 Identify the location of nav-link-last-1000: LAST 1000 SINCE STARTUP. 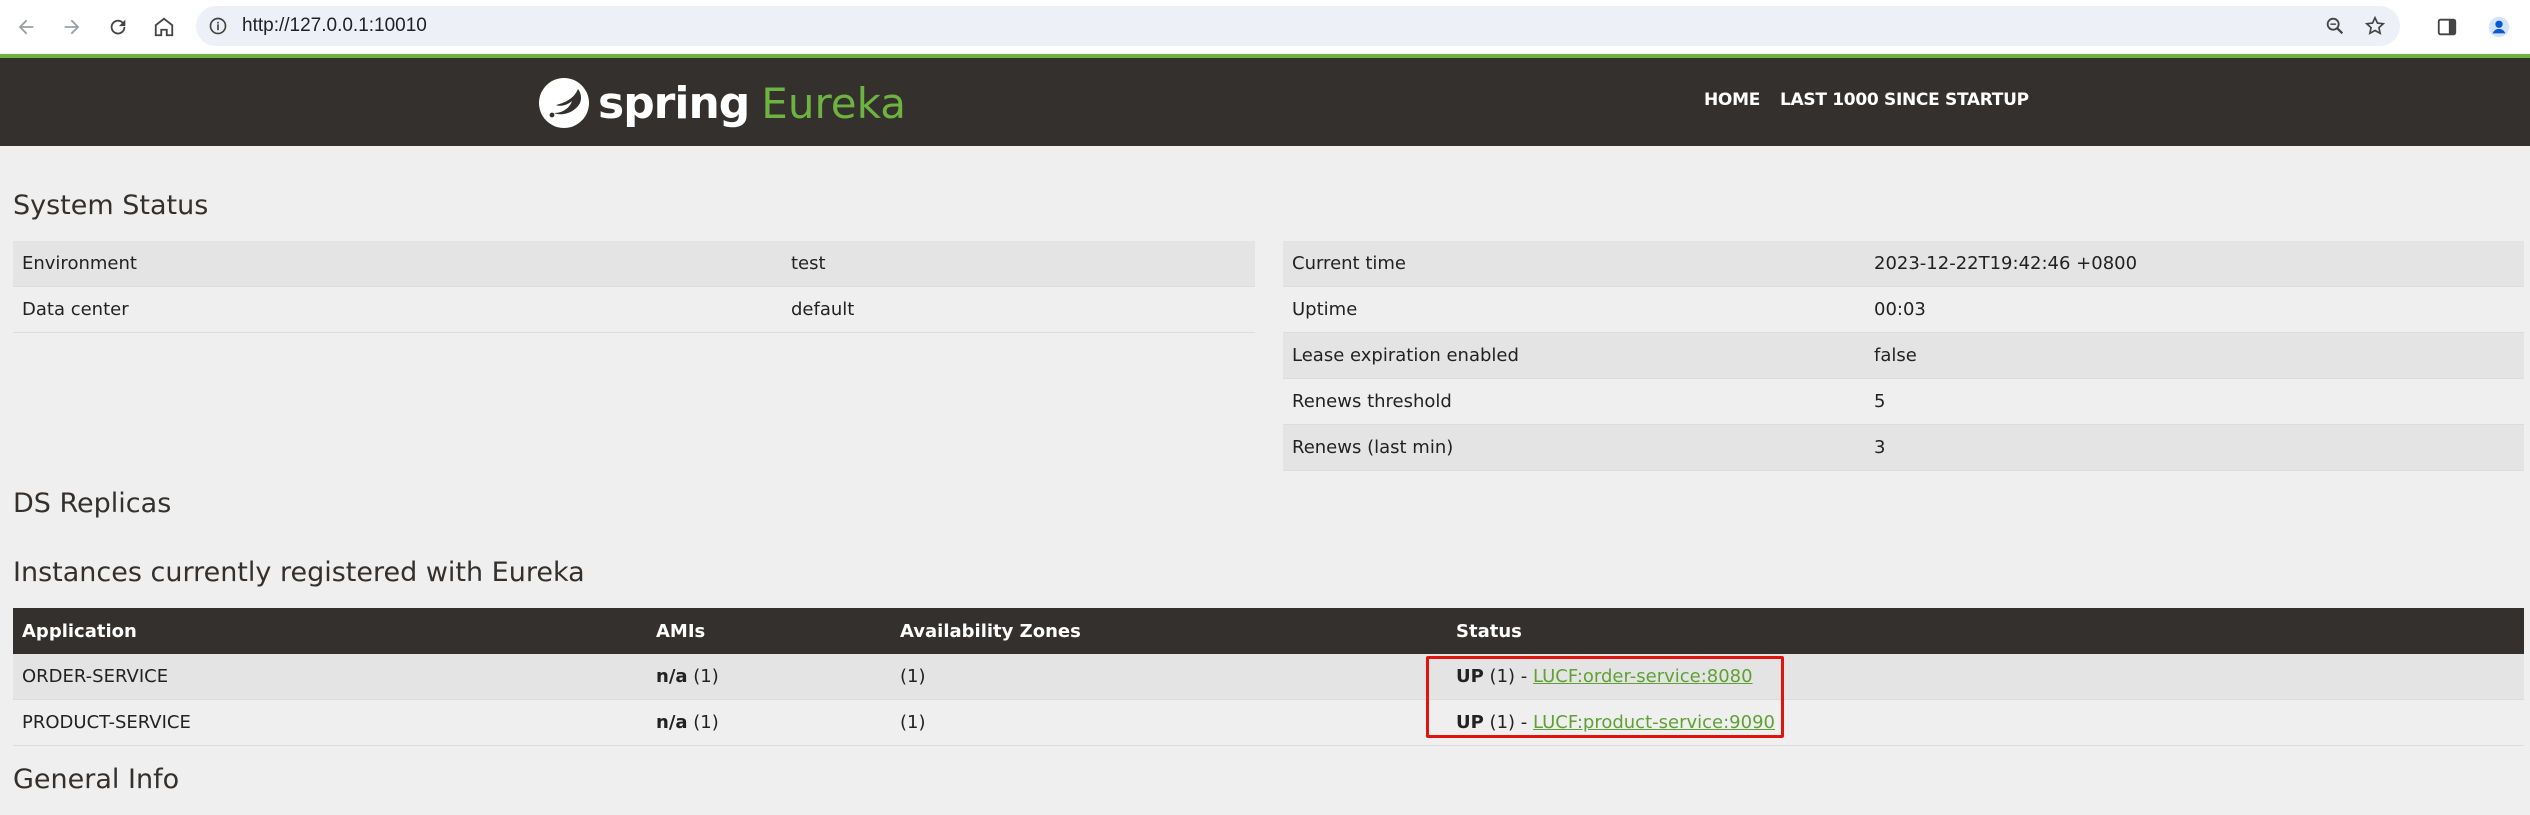
(1904, 100).